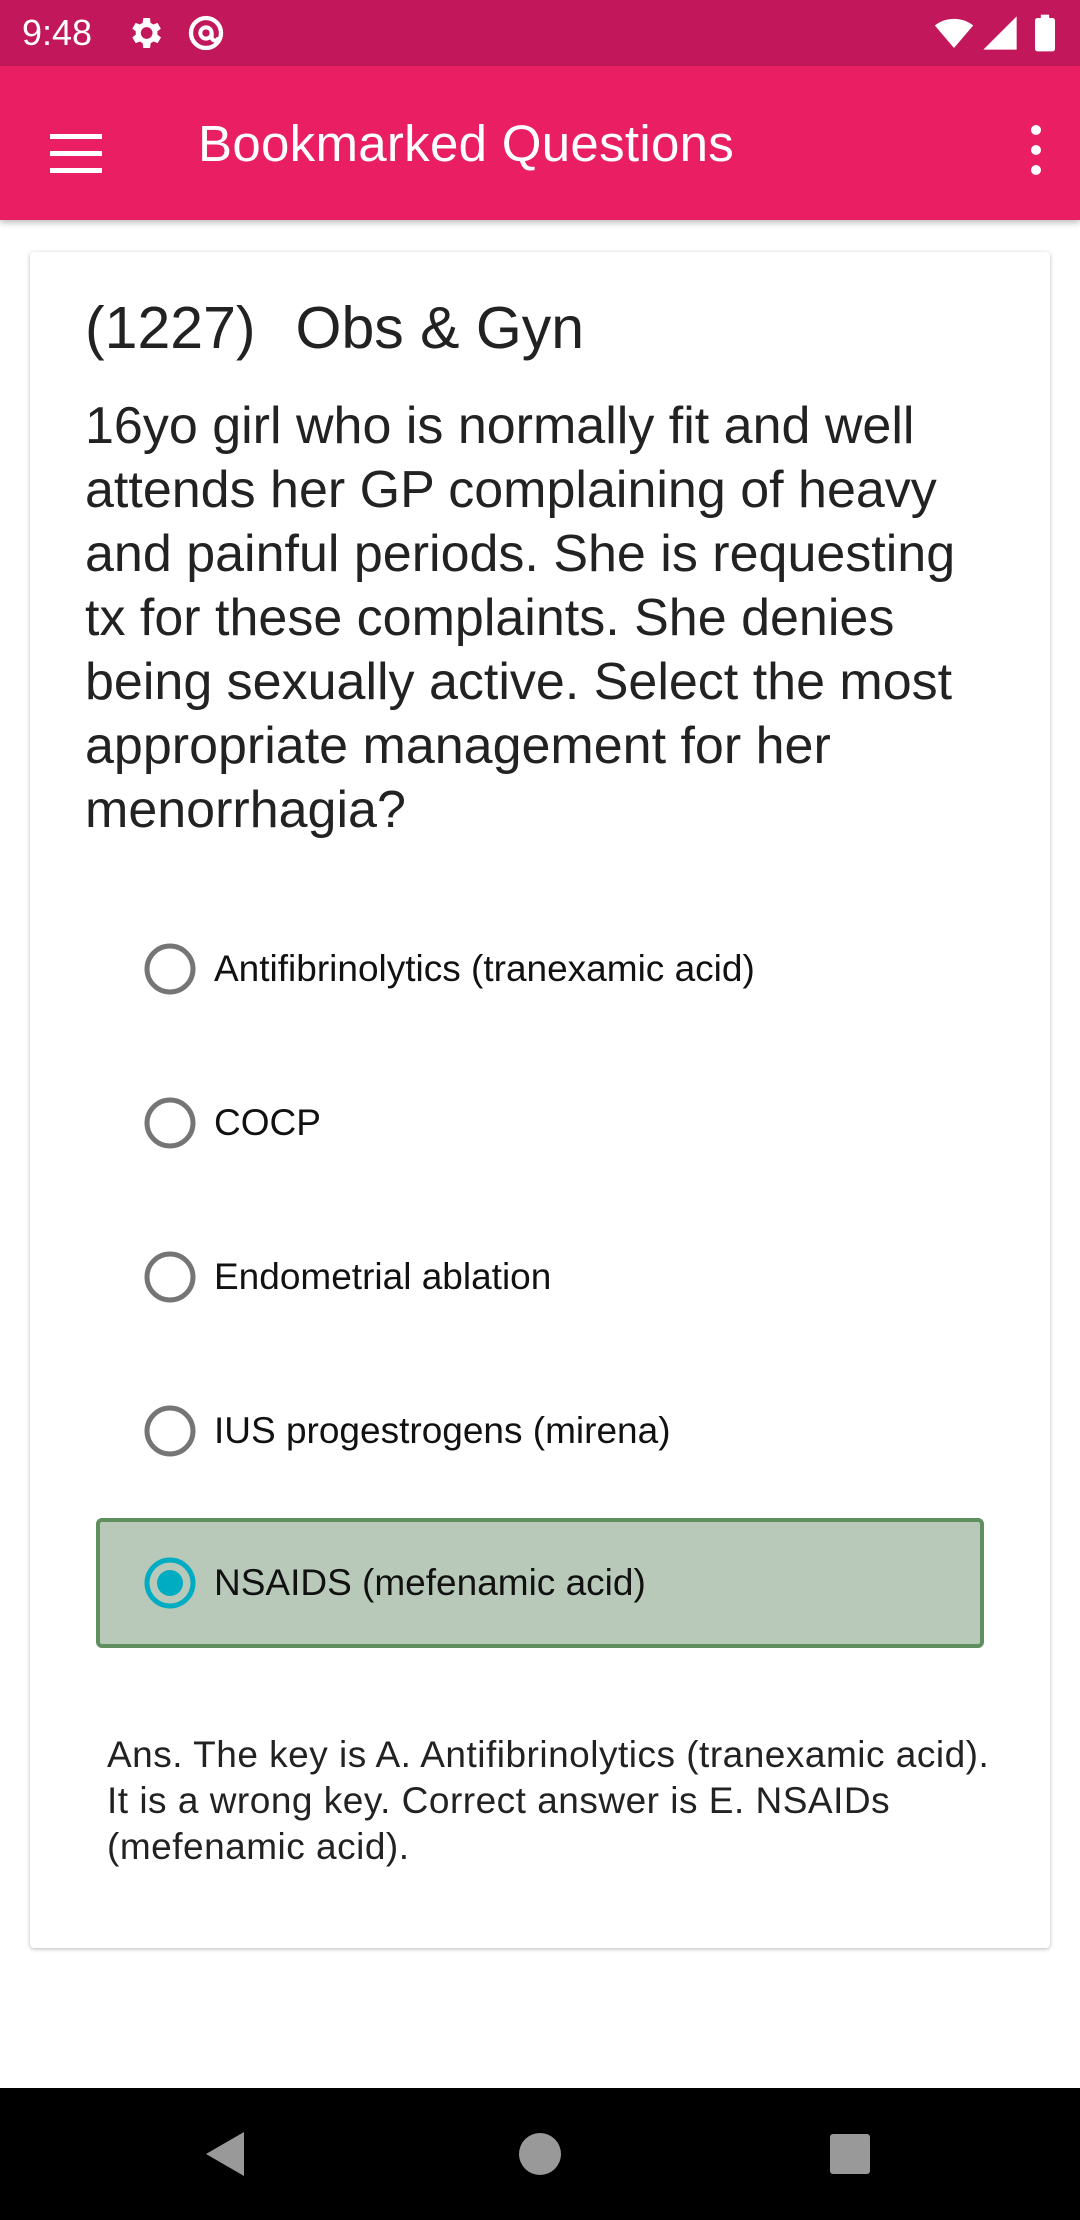 The width and height of the screenshot is (1080, 2220). I want to click on status-bar: 9:48, so click(540, 33).